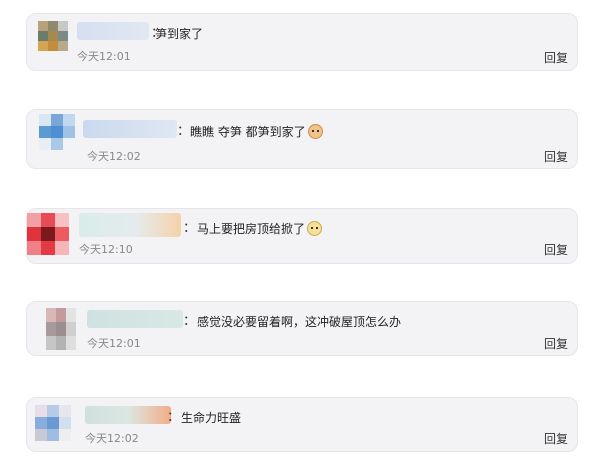 The height and width of the screenshot is (462, 600). I want to click on comment-time: 今天12:10, so click(106, 249).